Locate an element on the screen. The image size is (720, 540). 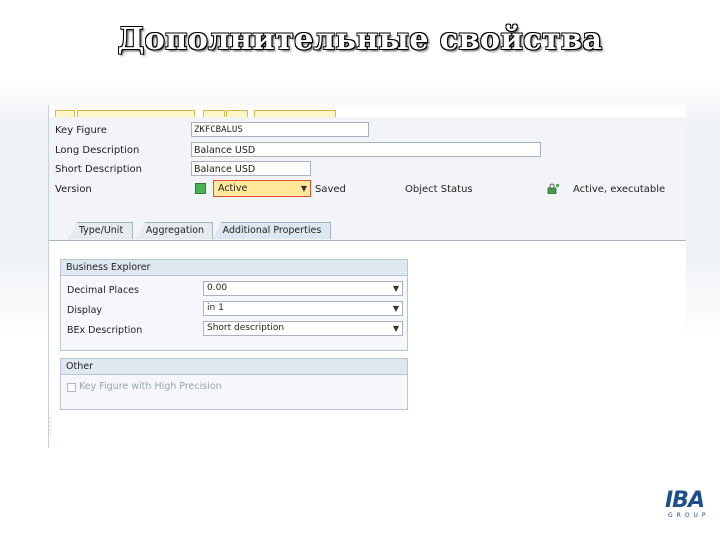
decimal-places-value: 0.00 is located at coordinates (217, 288).